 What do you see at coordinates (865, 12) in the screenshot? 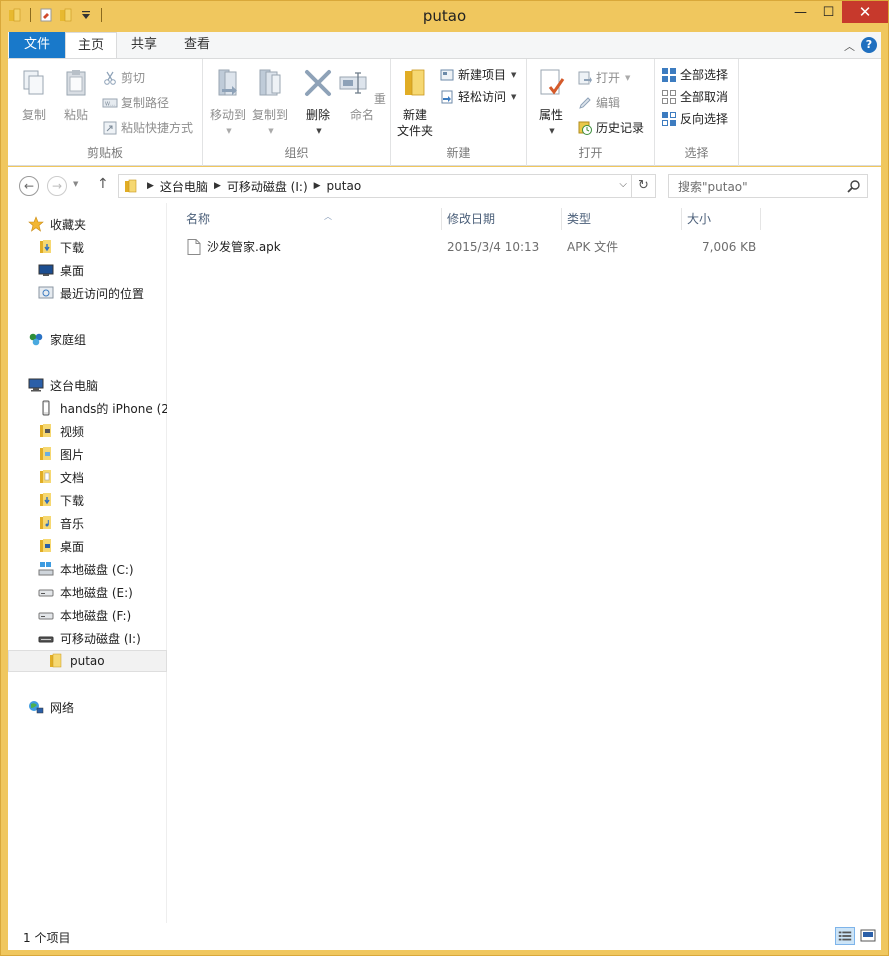
I see `close-button: ✕` at bounding box center [865, 12].